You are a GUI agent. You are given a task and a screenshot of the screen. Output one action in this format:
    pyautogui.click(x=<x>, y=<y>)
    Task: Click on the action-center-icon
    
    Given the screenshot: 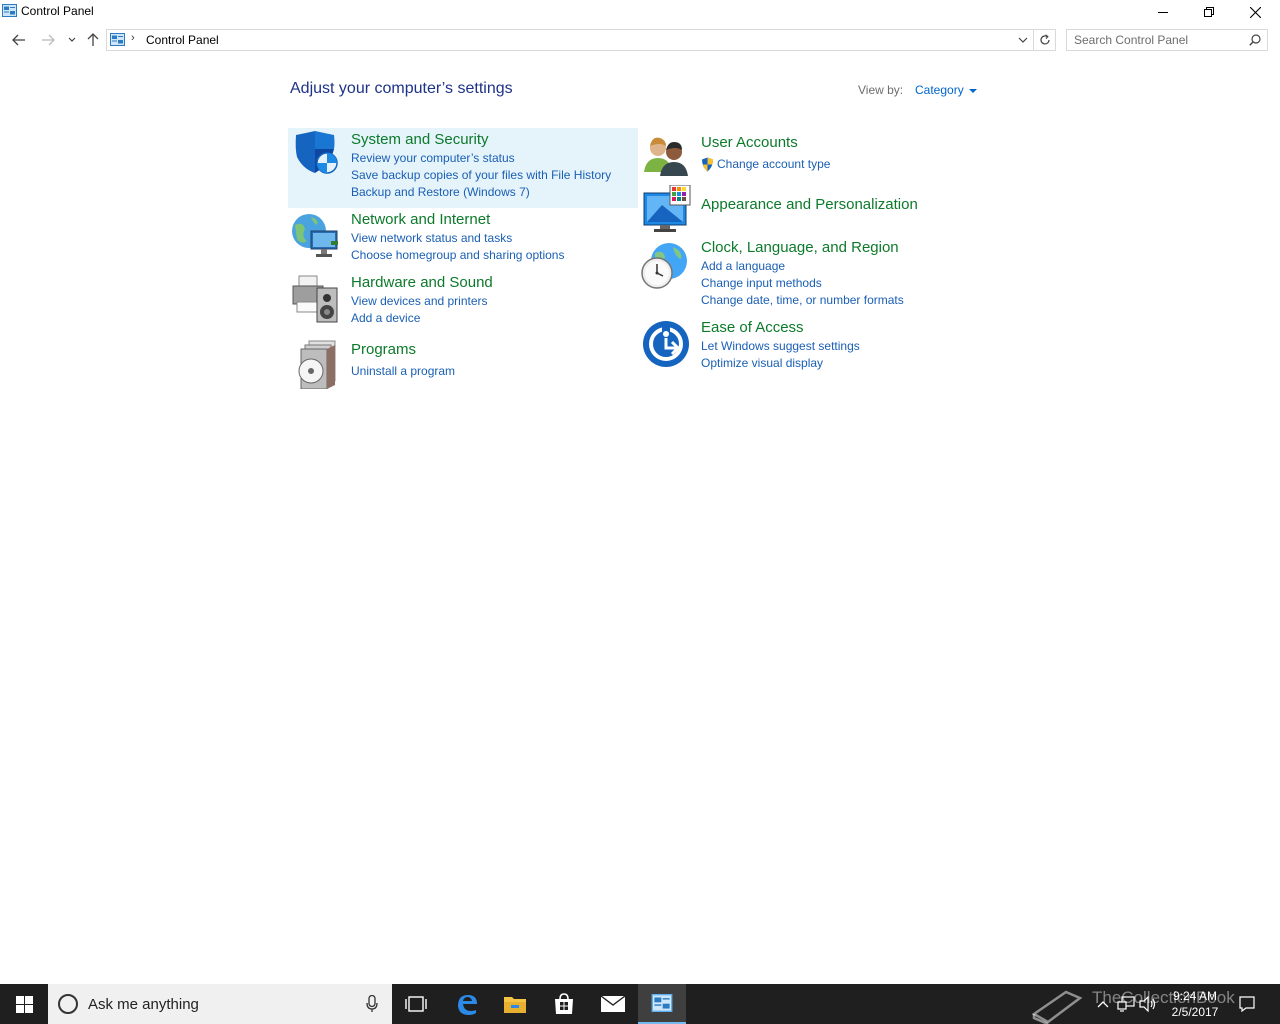 What is the action you would take?
    pyautogui.click(x=1247, y=1004)
    